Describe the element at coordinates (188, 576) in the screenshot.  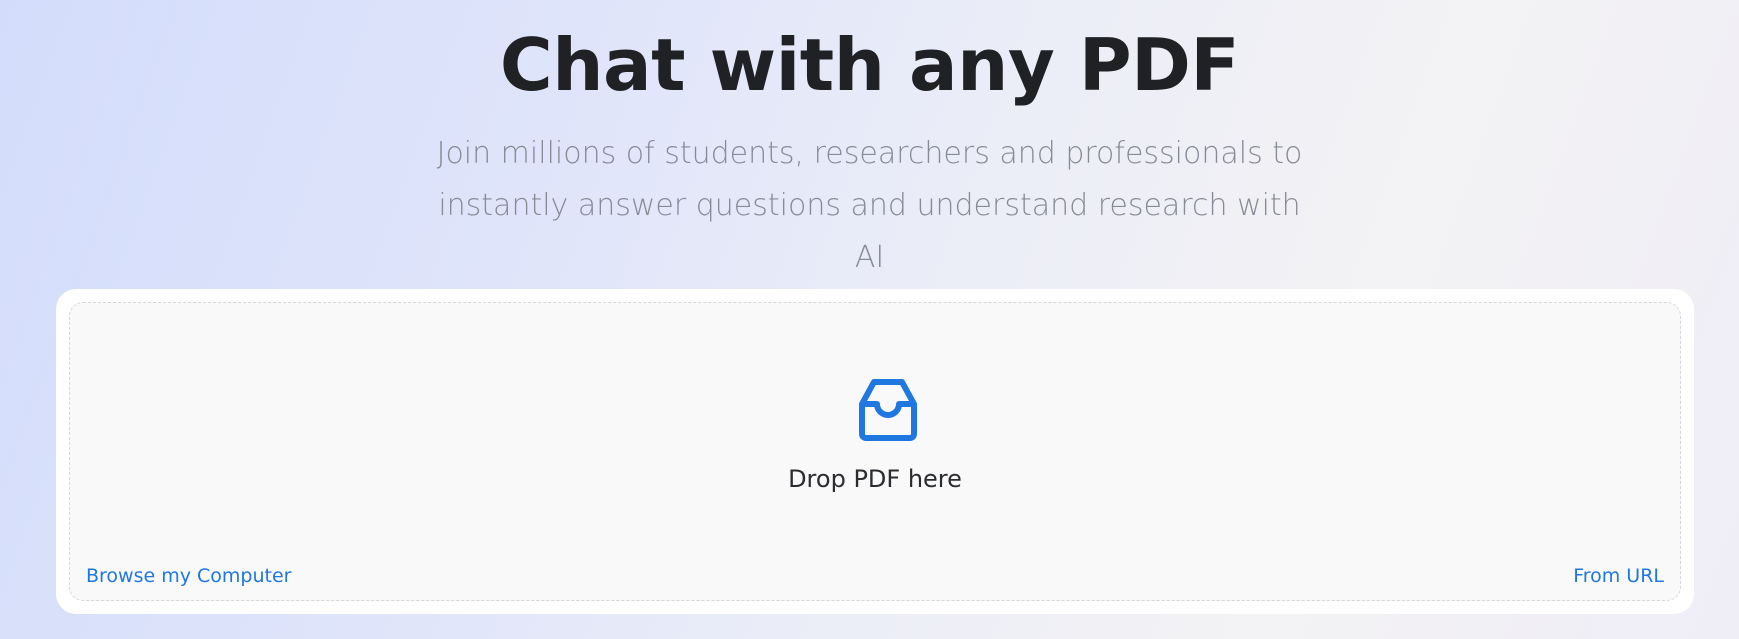
I see `browse-computer-link: Browse my Computer` at that location.